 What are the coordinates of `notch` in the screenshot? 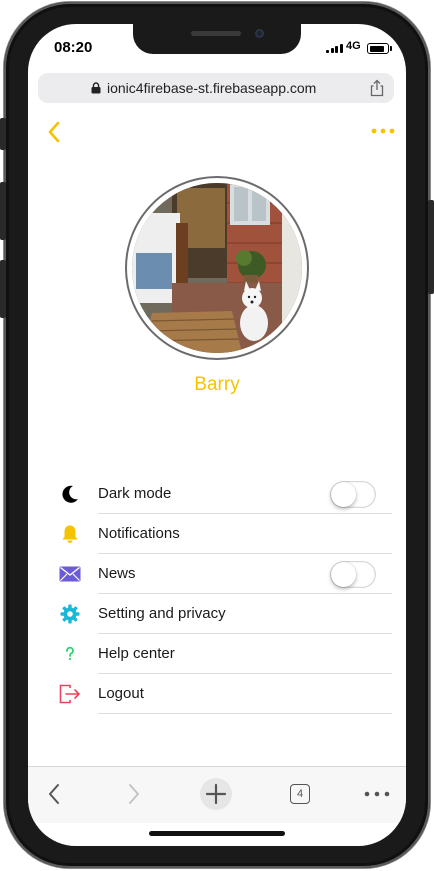 It's located at (217, 39).